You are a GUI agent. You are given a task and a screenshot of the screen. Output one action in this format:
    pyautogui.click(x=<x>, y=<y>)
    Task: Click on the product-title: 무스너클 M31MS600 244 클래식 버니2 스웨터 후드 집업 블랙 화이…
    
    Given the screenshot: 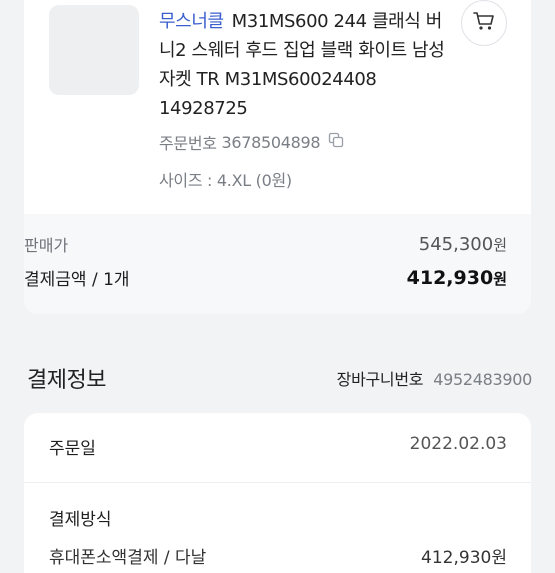 What is the action you would take?
    pyautogui.click(x=304, y=65)
    